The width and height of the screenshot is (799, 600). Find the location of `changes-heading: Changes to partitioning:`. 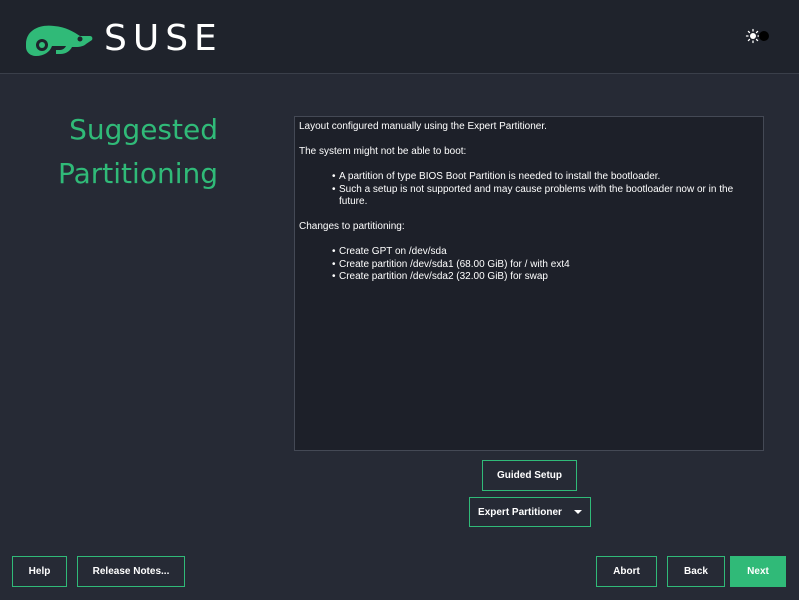

changes-heading: Changes to partitioning: is located at coordinates (352, 226).